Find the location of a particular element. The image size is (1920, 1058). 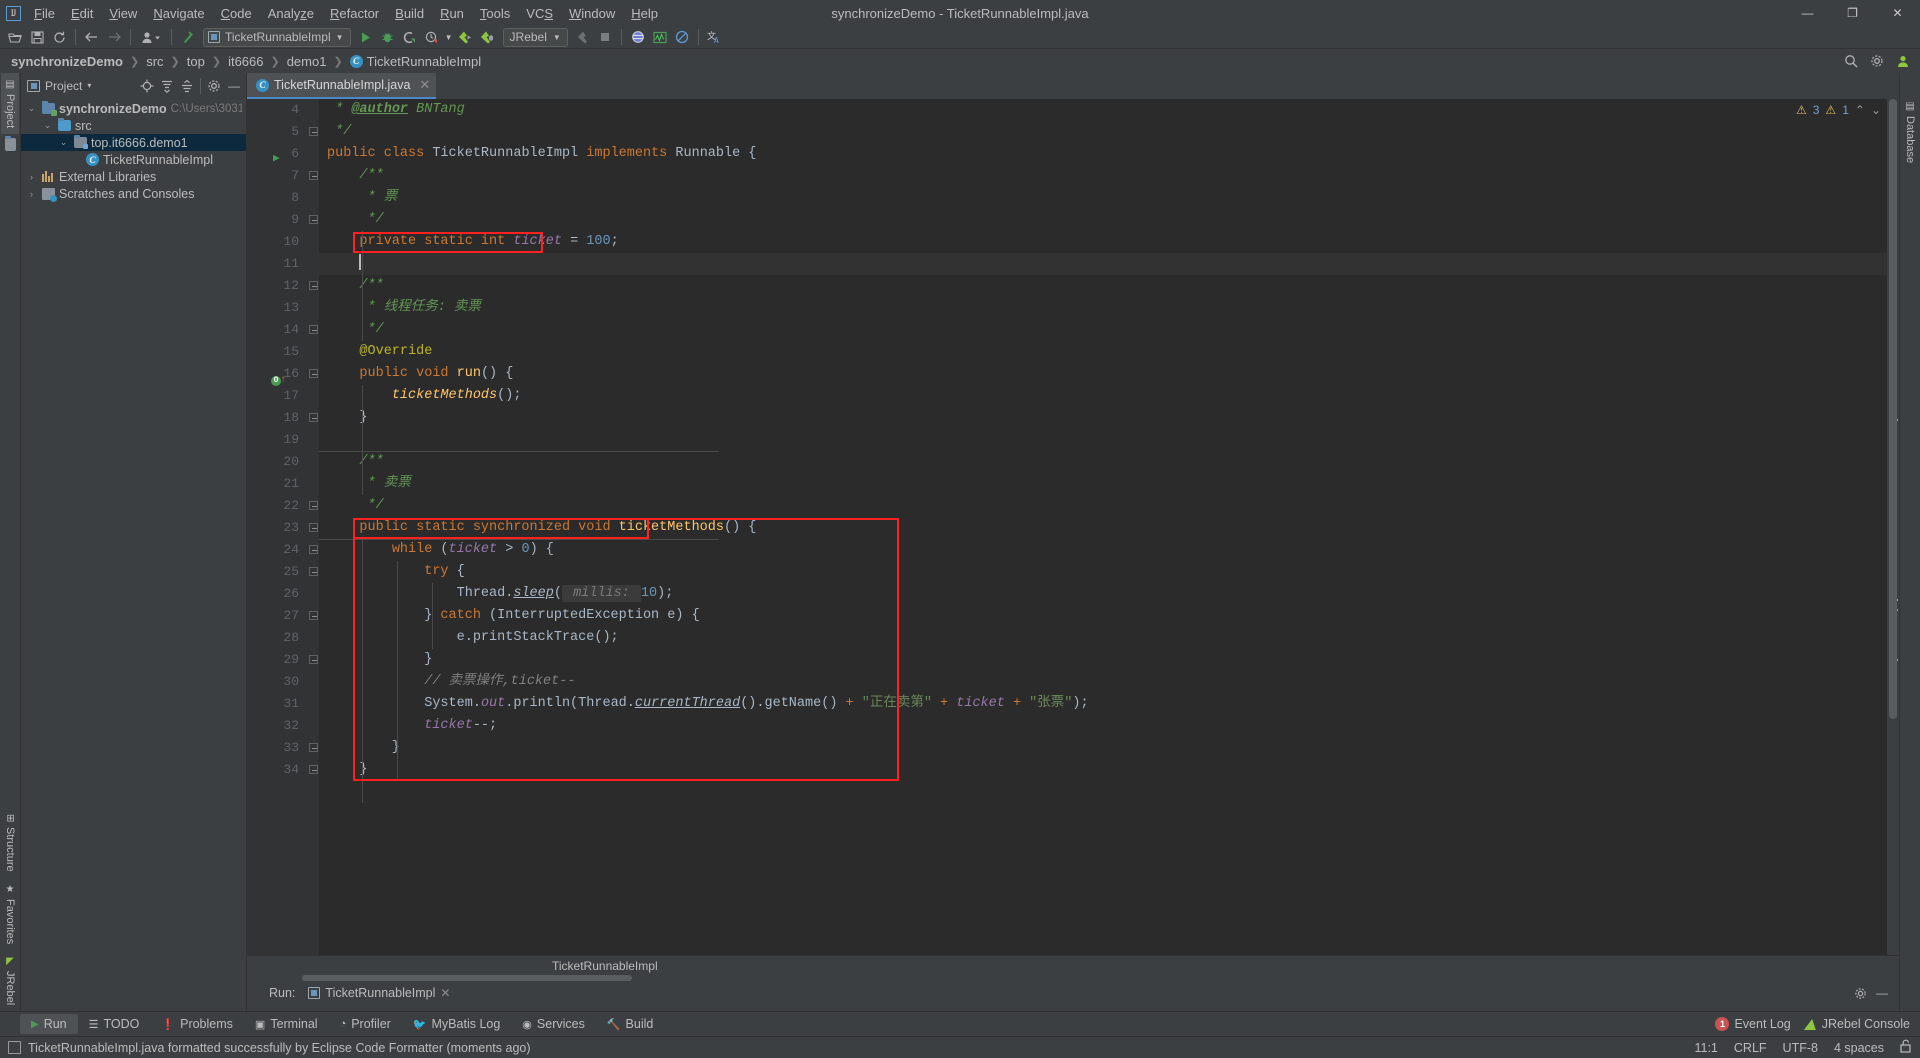

tree-node-package: ⌄ top.it6666.demo1 is located at coordinates (133, 142).